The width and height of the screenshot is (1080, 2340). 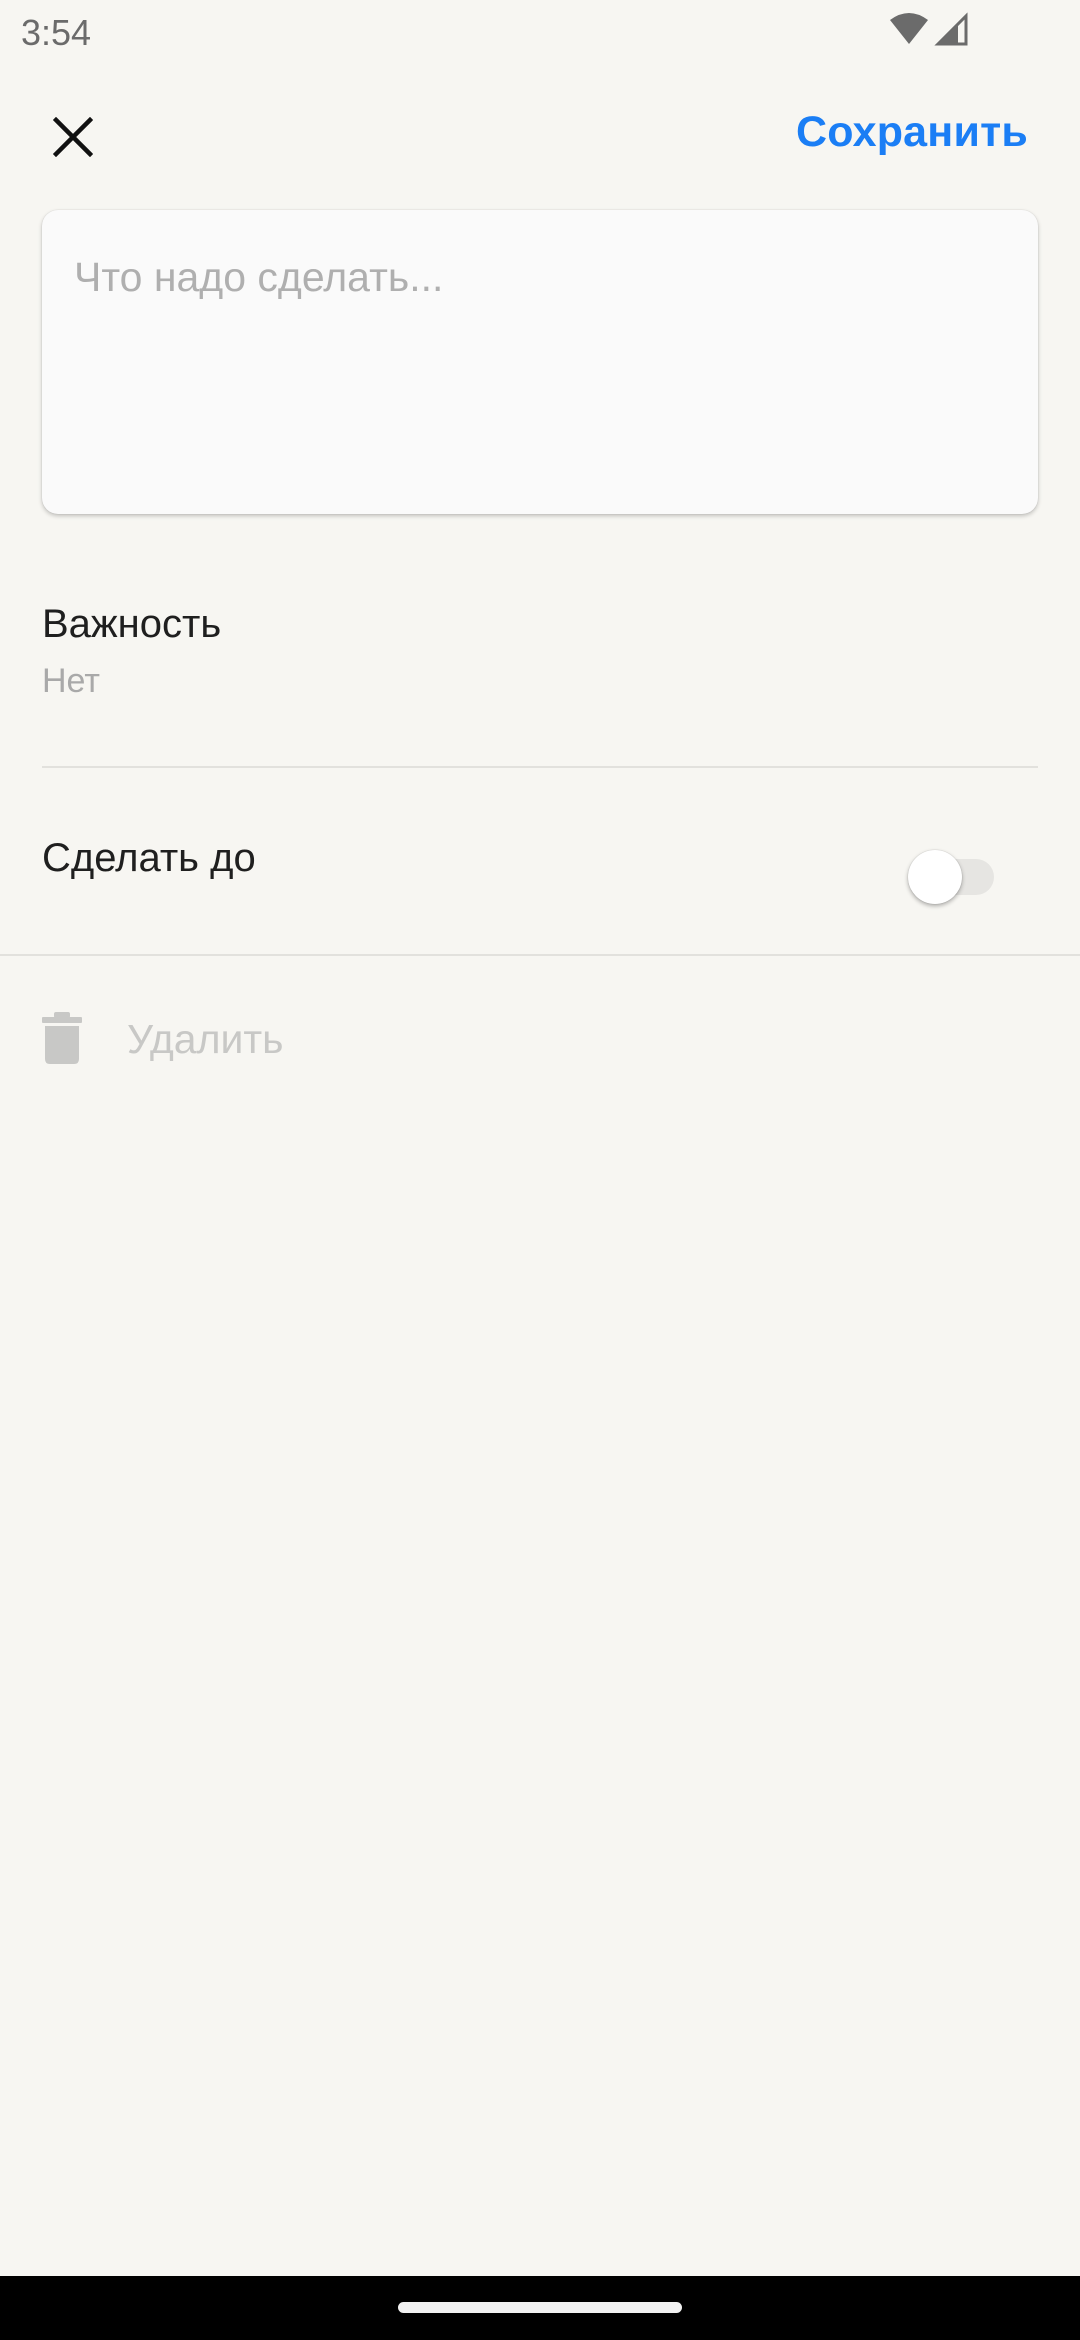 What do you see at coordinates (909, 28) in the screenshot?
I see `wifi-icon` at bounding box center [909, 28].